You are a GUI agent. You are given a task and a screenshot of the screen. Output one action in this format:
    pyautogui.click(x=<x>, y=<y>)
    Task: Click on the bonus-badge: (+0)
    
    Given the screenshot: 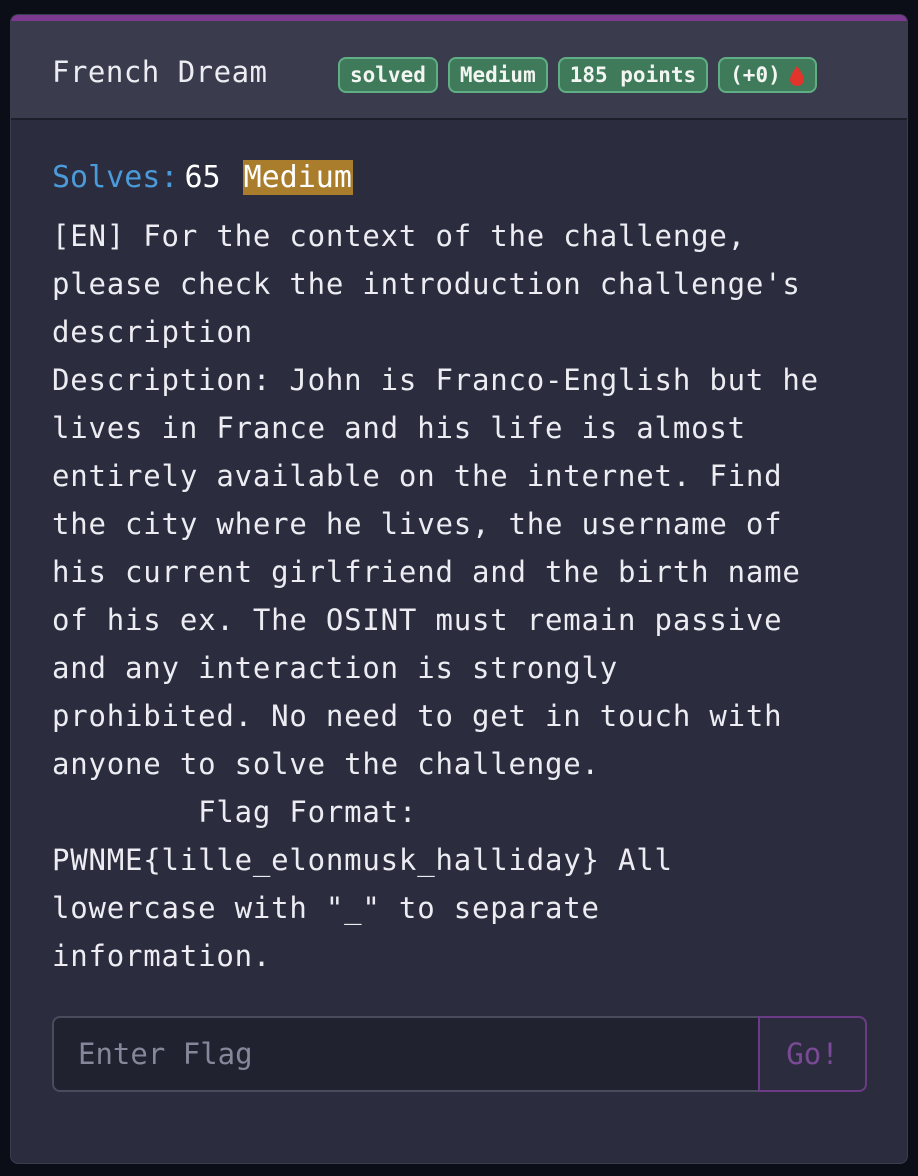 What is the action you would take?
    pyautogui.click(x=767, y=75)
    